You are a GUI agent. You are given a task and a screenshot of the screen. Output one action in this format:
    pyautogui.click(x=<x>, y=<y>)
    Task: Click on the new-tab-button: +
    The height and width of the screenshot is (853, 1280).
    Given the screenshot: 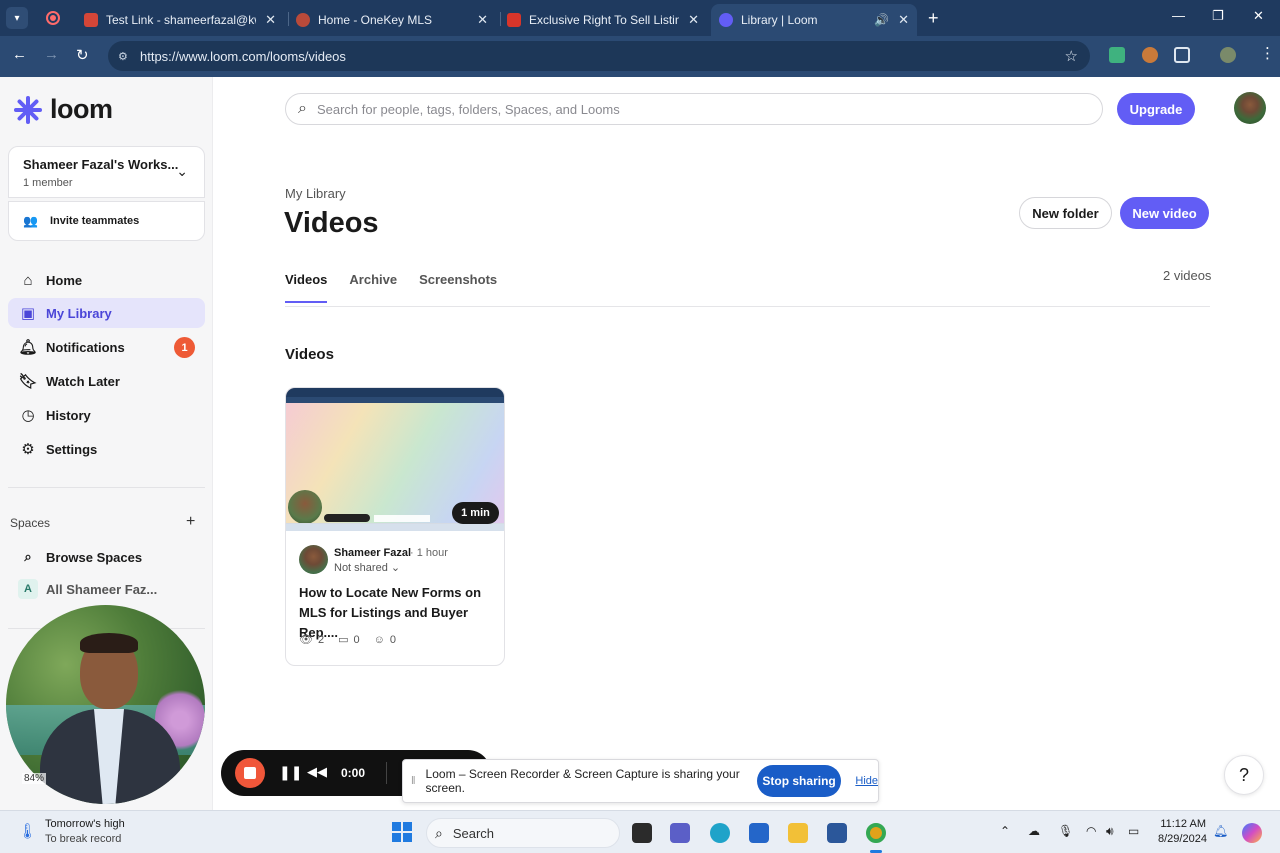 What is the action you would take?
    pyautogui.click(x=933, y=18)
    